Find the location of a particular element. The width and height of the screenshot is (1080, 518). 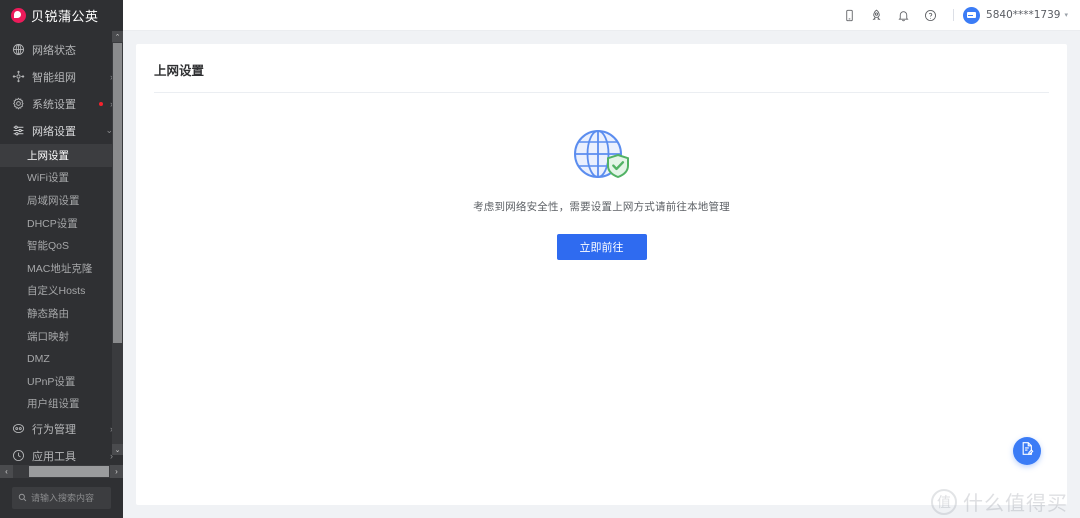

sidebar-subitem-mac-clone: MAC地址克隆 is located at coordinates (61, 268).